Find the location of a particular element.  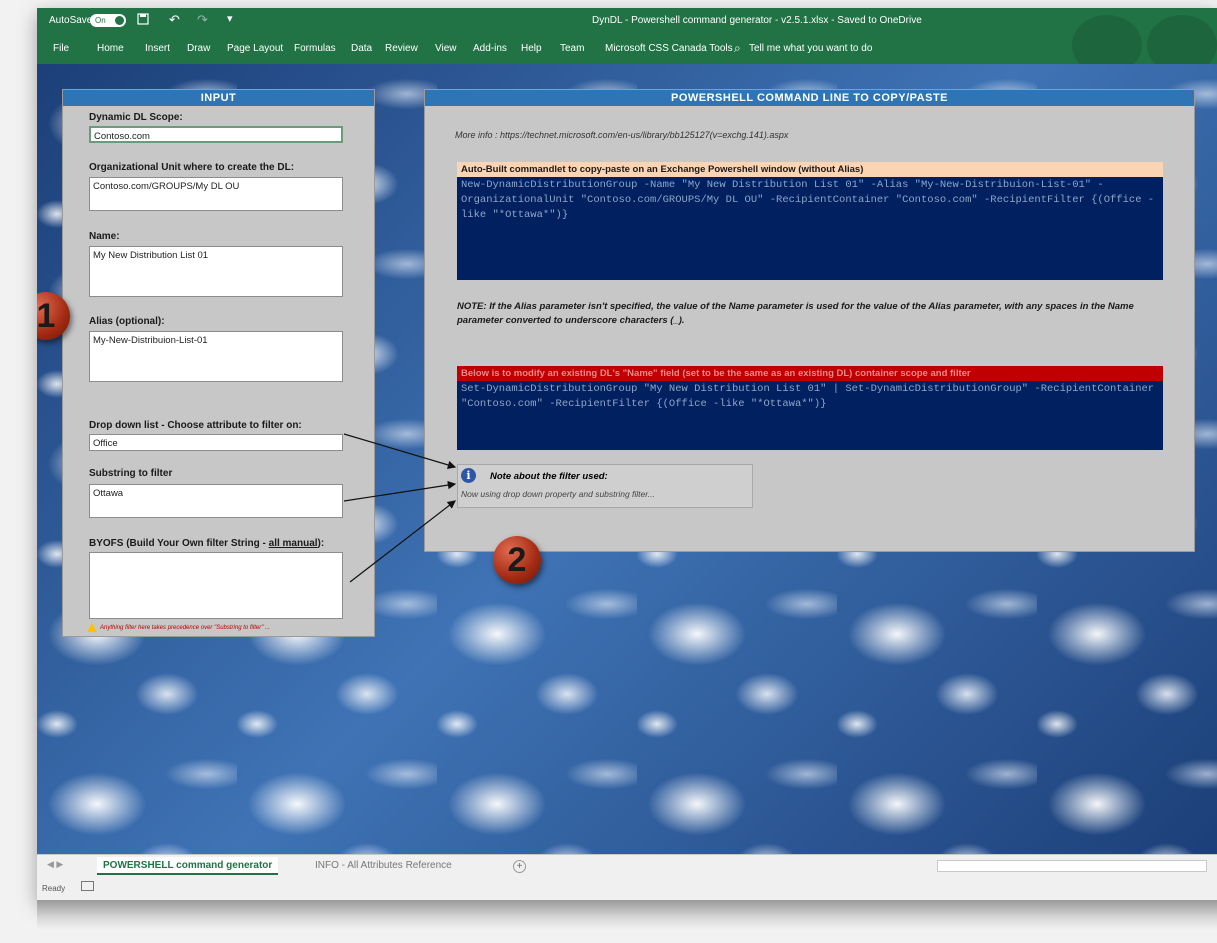

horizontal-scrollbar is located at coordinates (1072, 866).